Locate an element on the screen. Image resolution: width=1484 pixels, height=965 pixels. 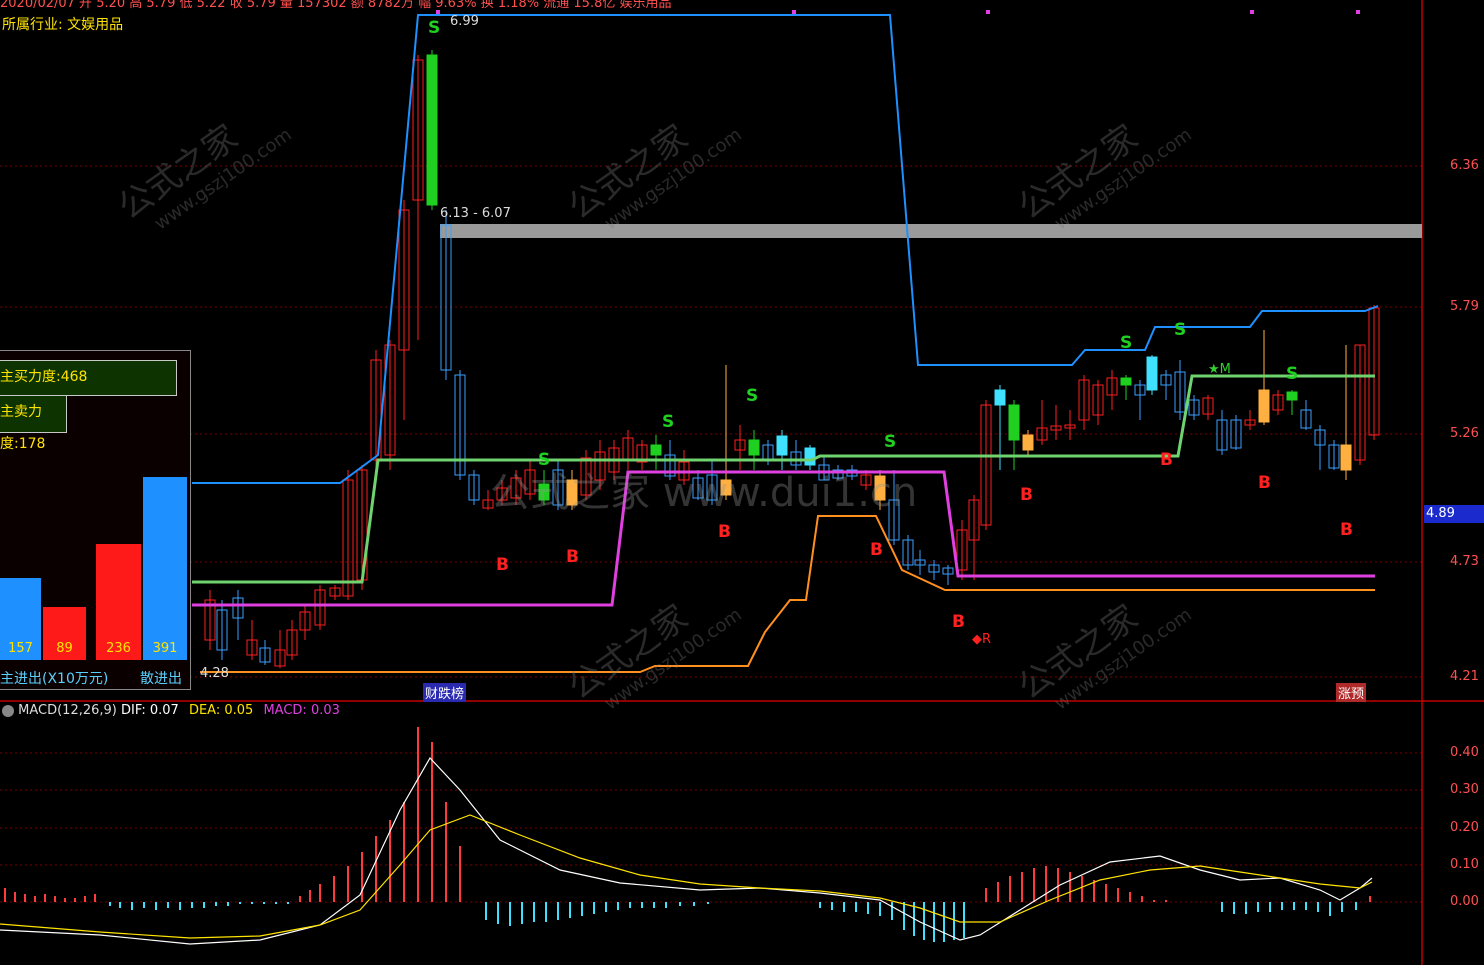
retail-flow-footer: 散进出 is located at coordinates (161, 679).